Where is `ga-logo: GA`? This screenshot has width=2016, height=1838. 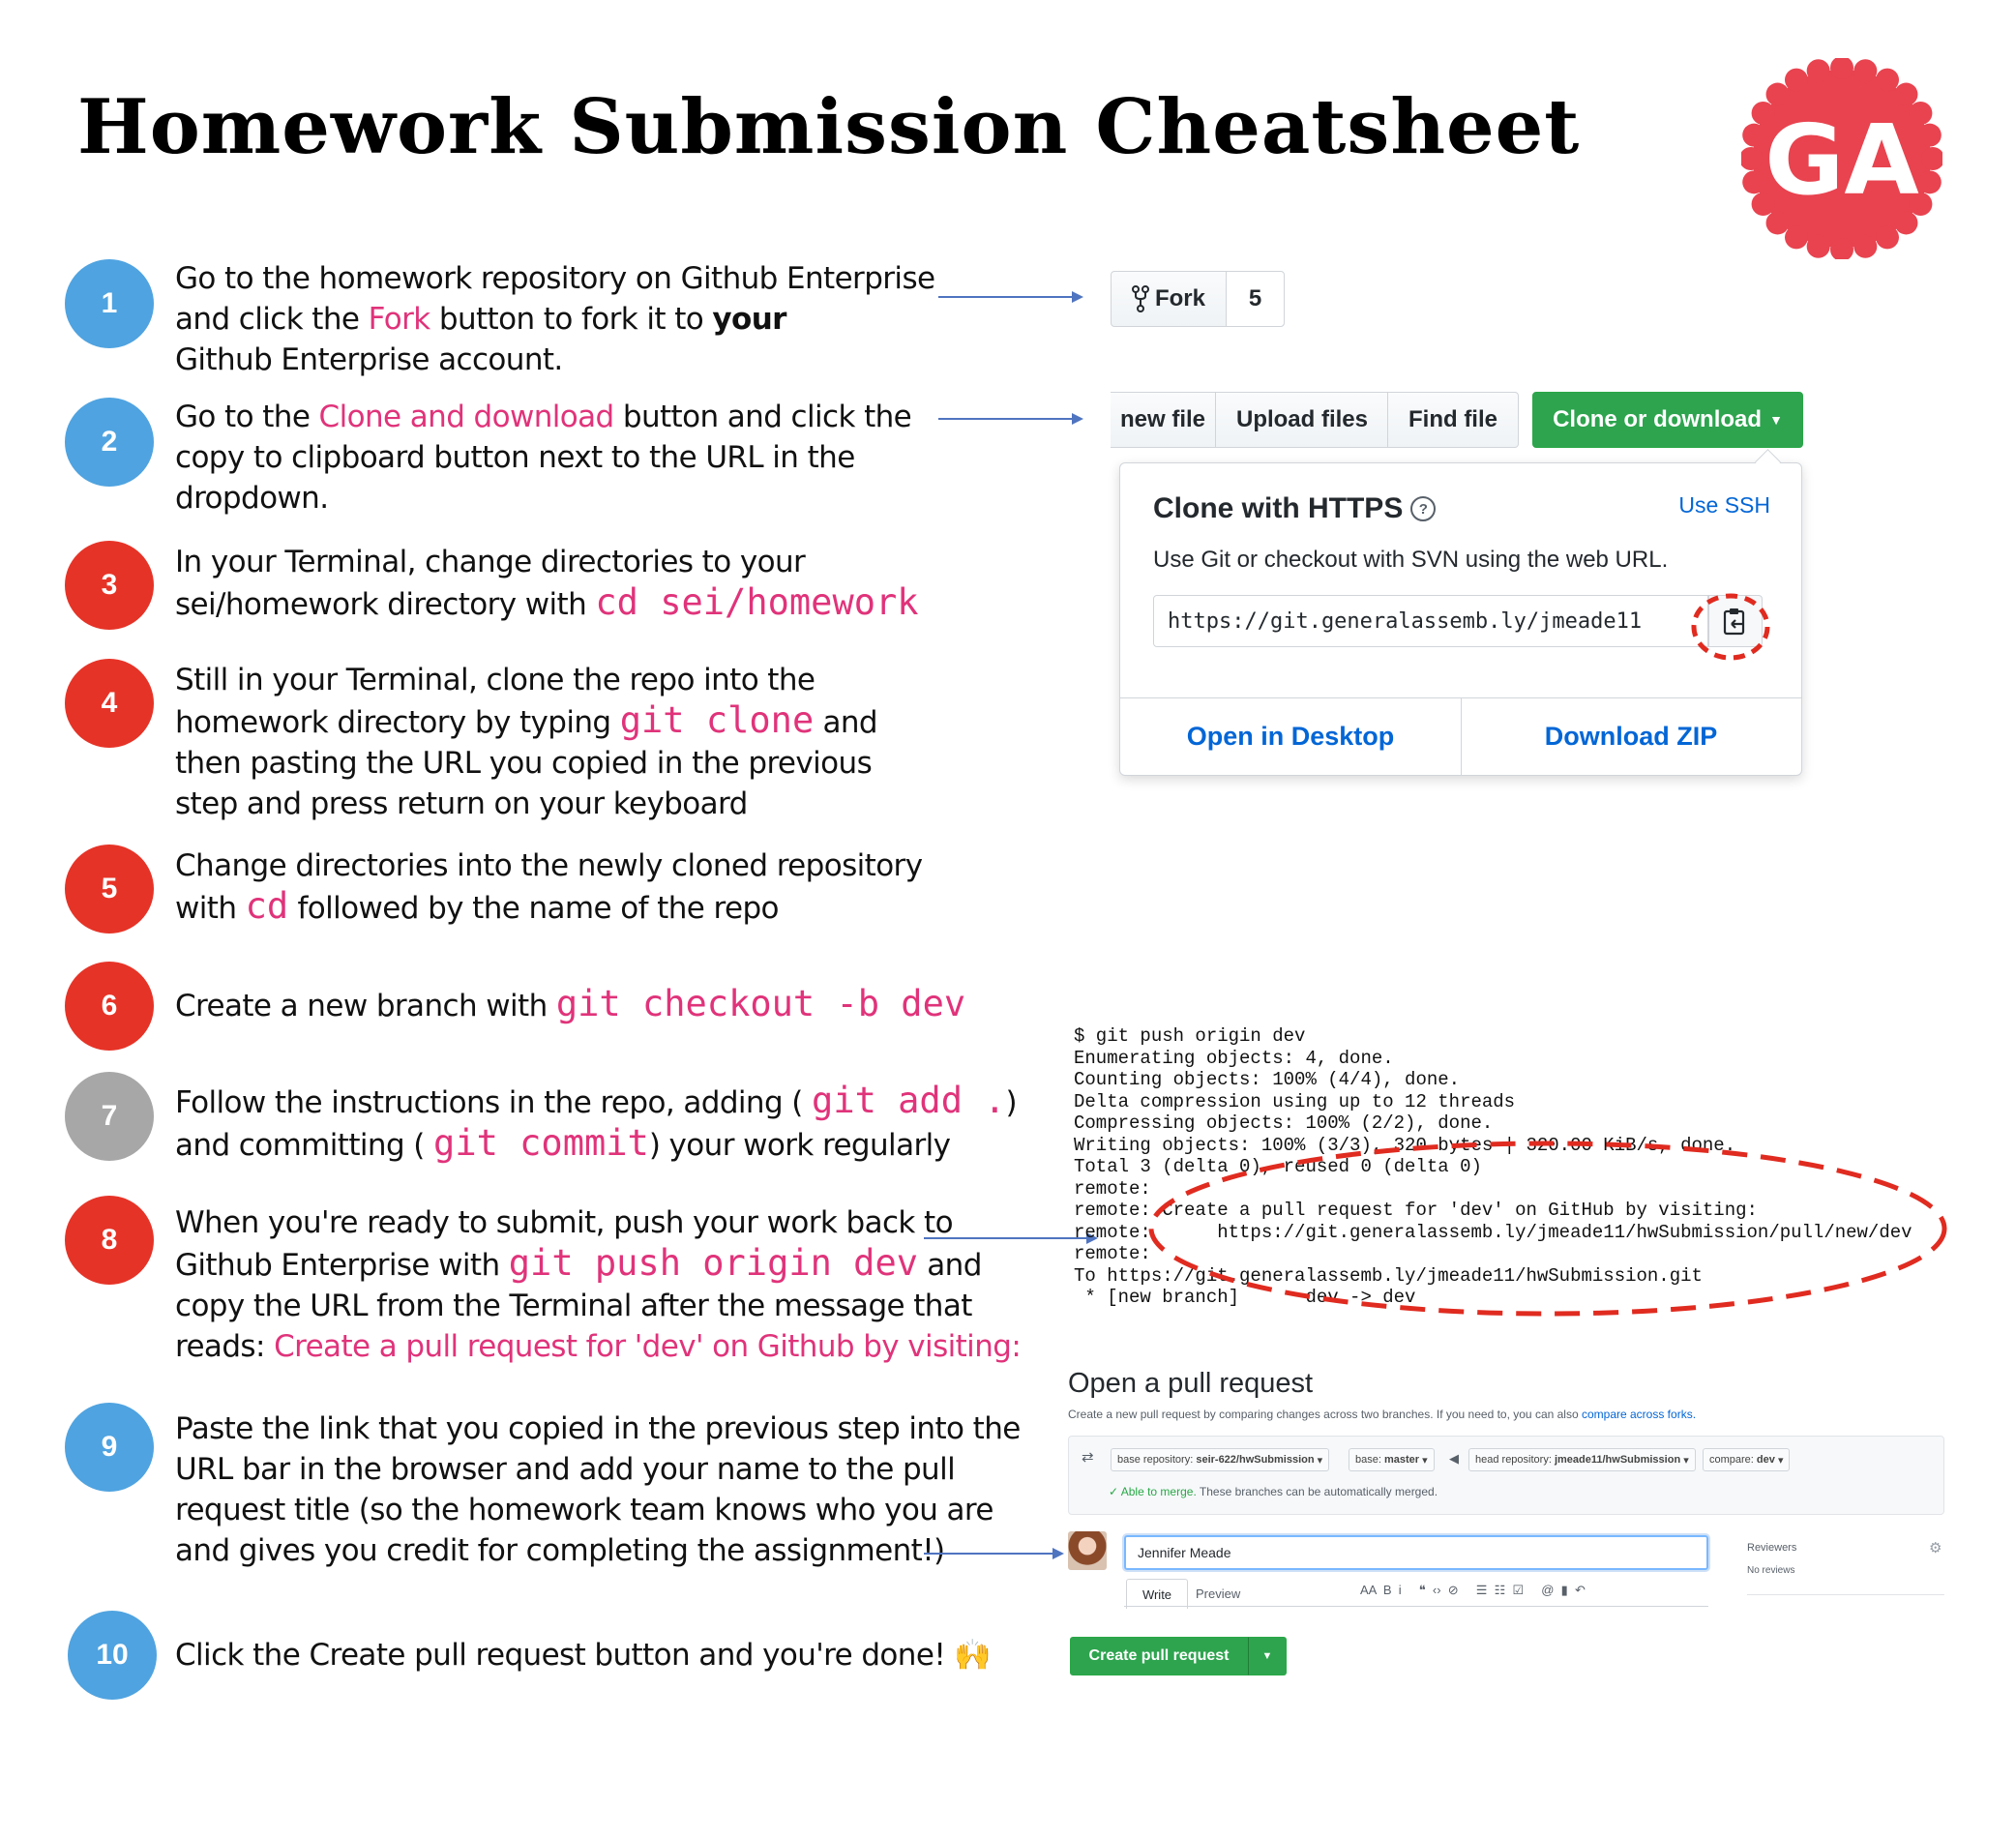
ga-logo: GA is located at coordinates (1842, 158).